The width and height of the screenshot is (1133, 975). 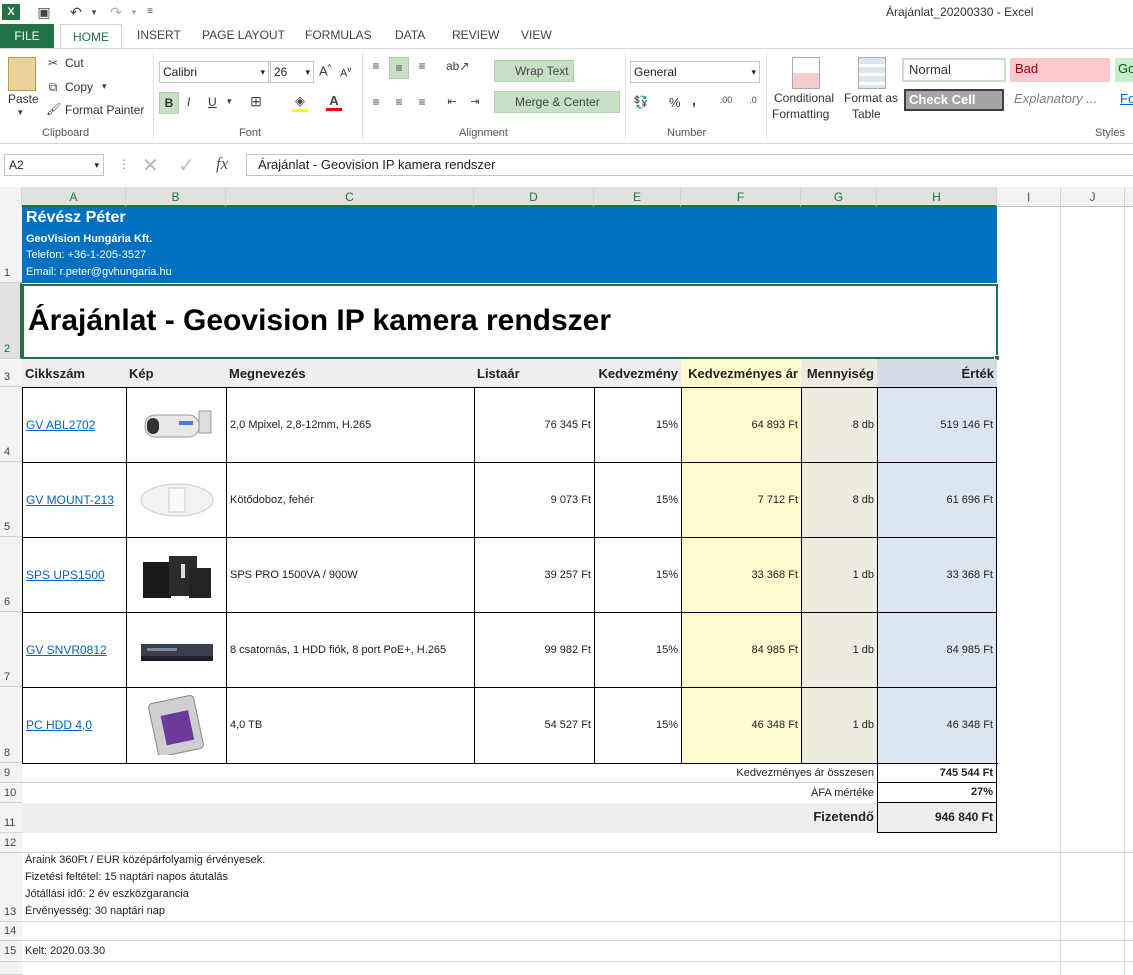 I want to click on value-cell: 84 985 Ft, so click(x=937, y=649).